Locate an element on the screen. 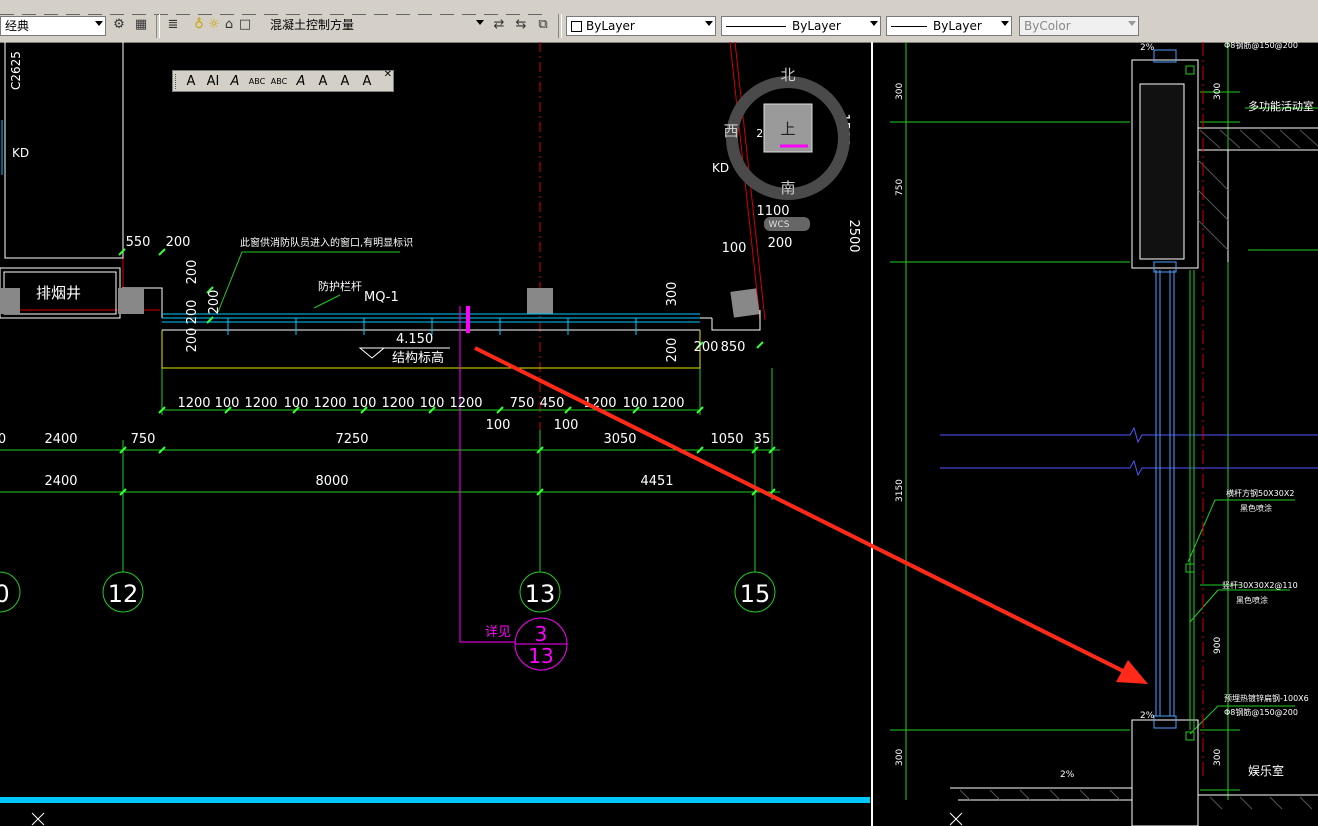 This screenshot has height=826, width=1318. break-lines is located at coordinates (1129, 451).